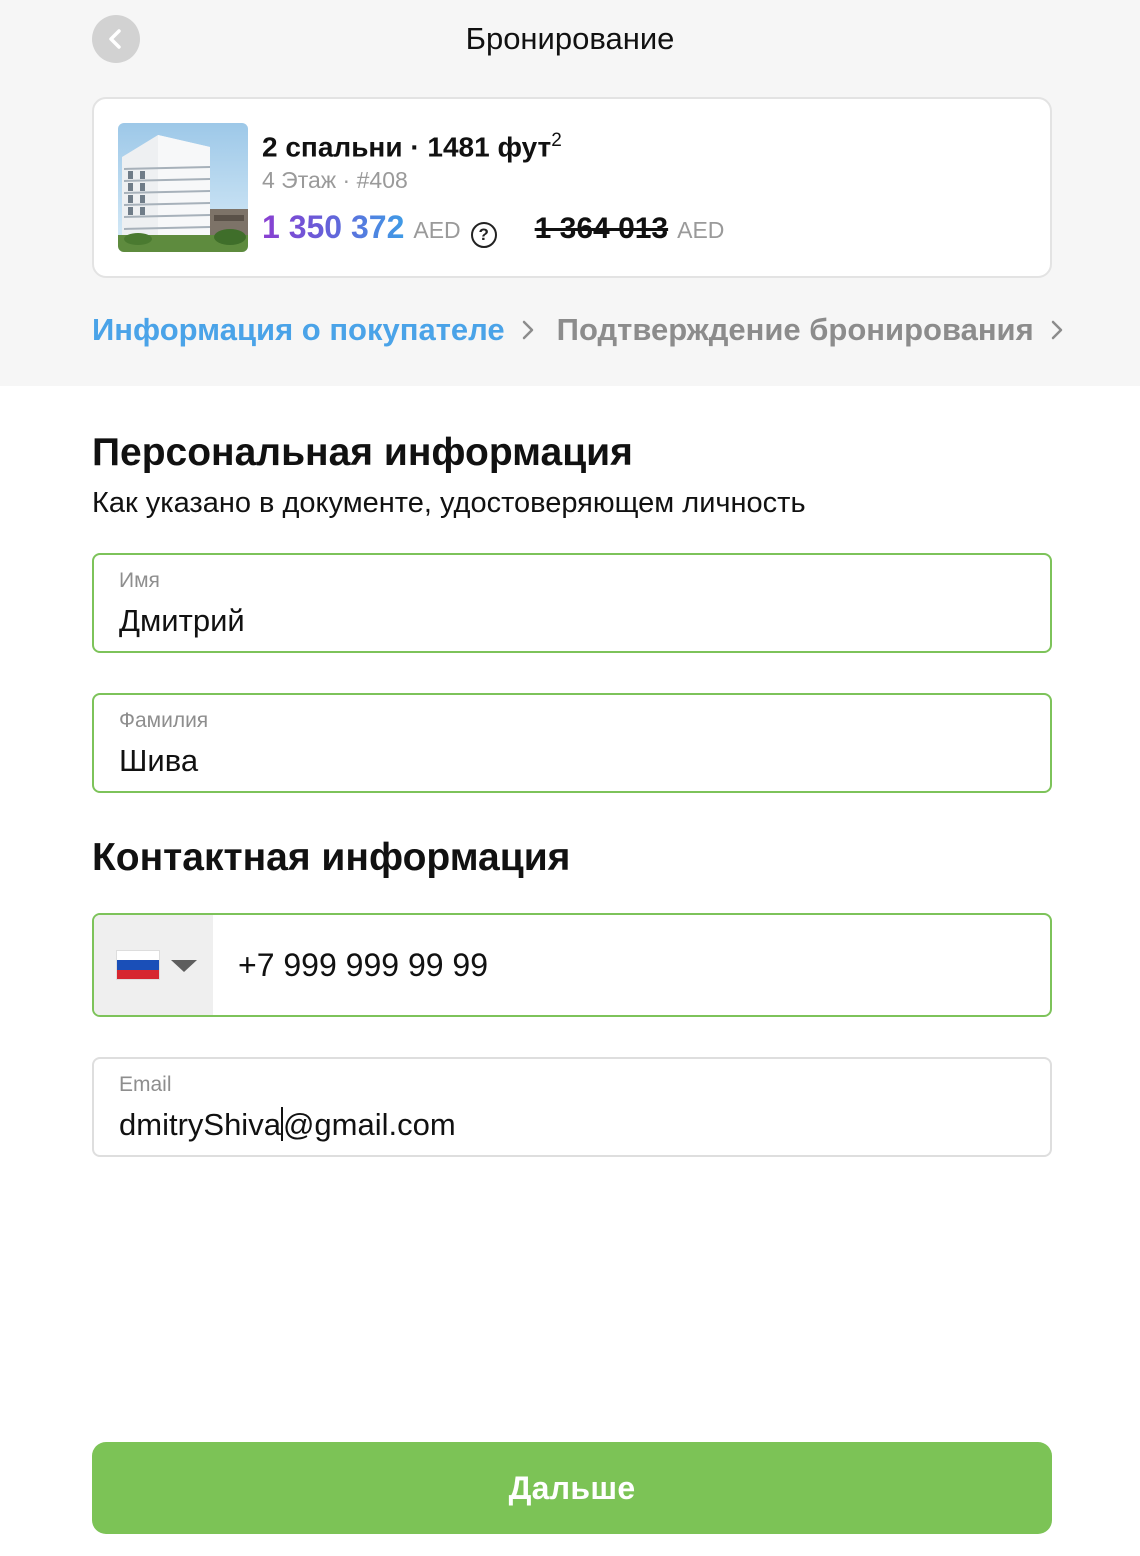 The image size is (1140, 1556). I want to click on email-value-start: dmitryShiva, so click(200, 1124).